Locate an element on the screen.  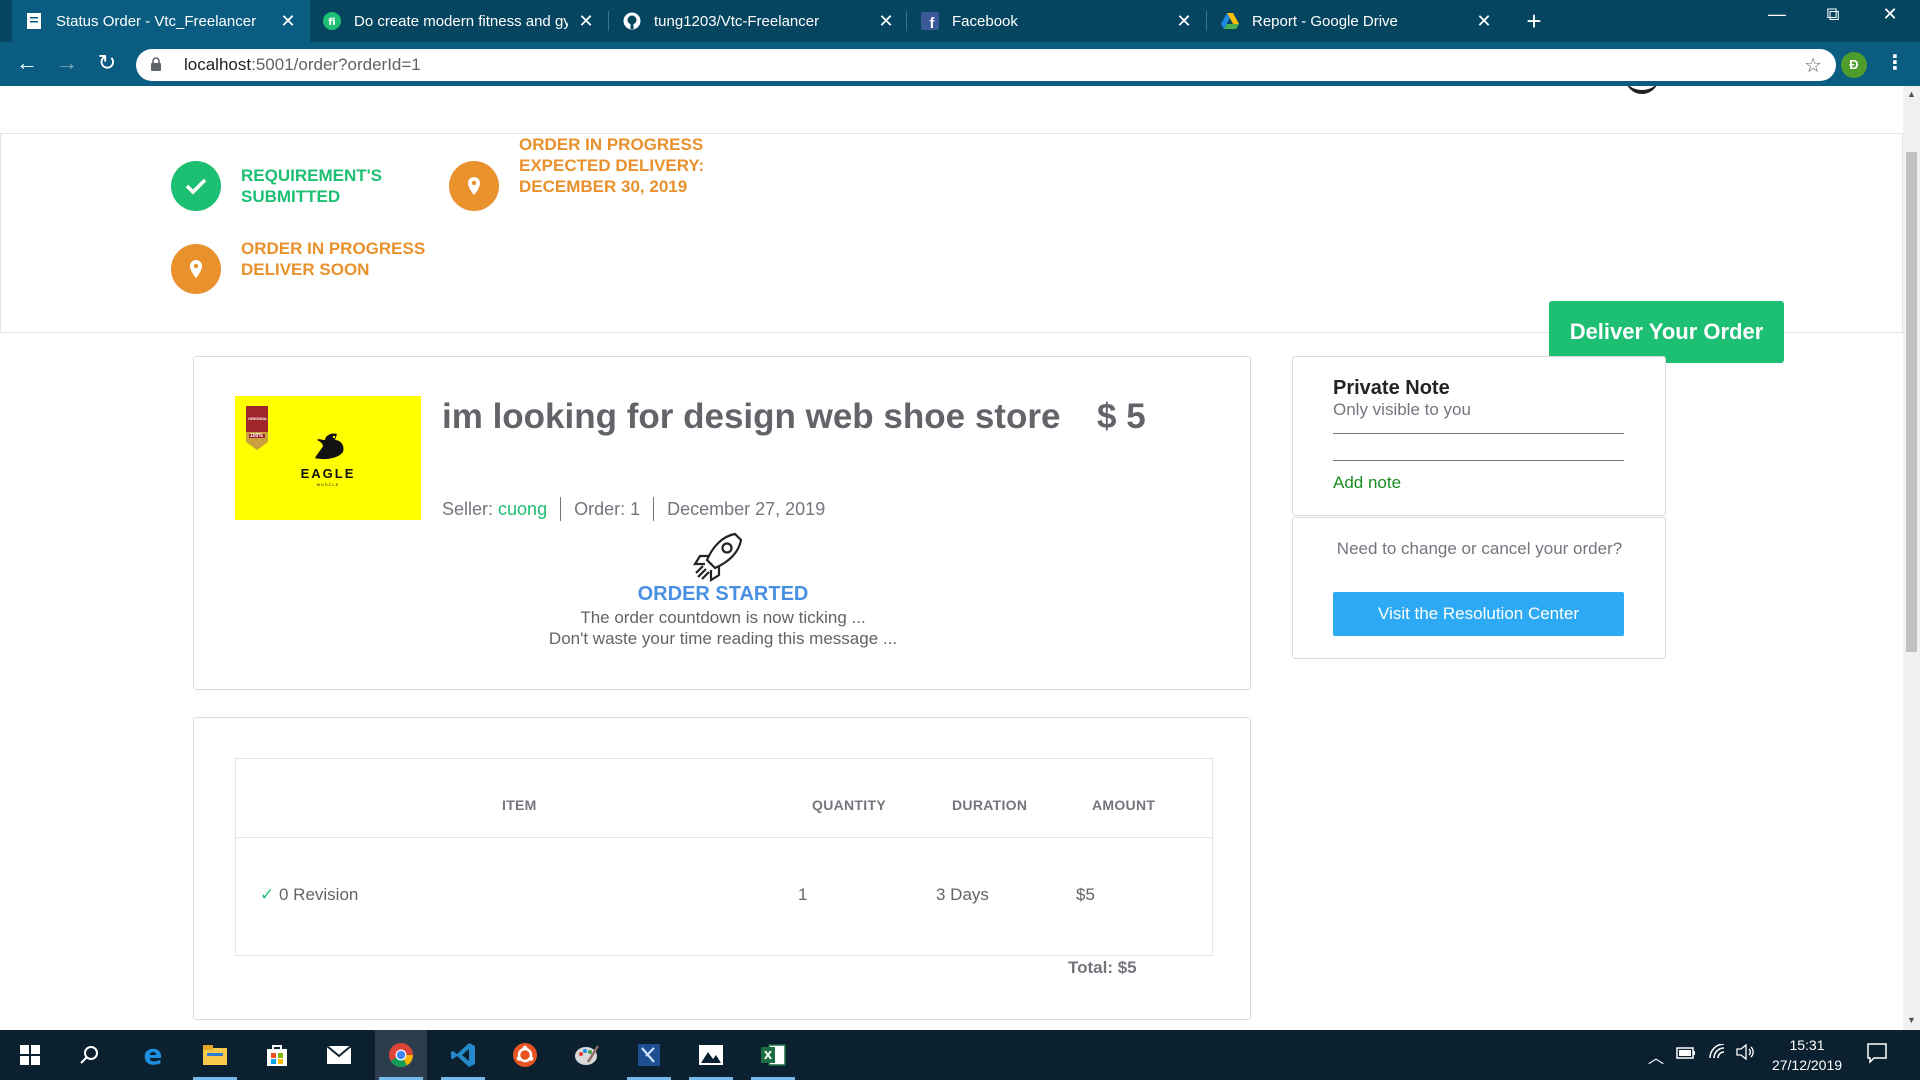
resolution-text: Need to change or cancel your order? is located at coordinates (1479, 548).